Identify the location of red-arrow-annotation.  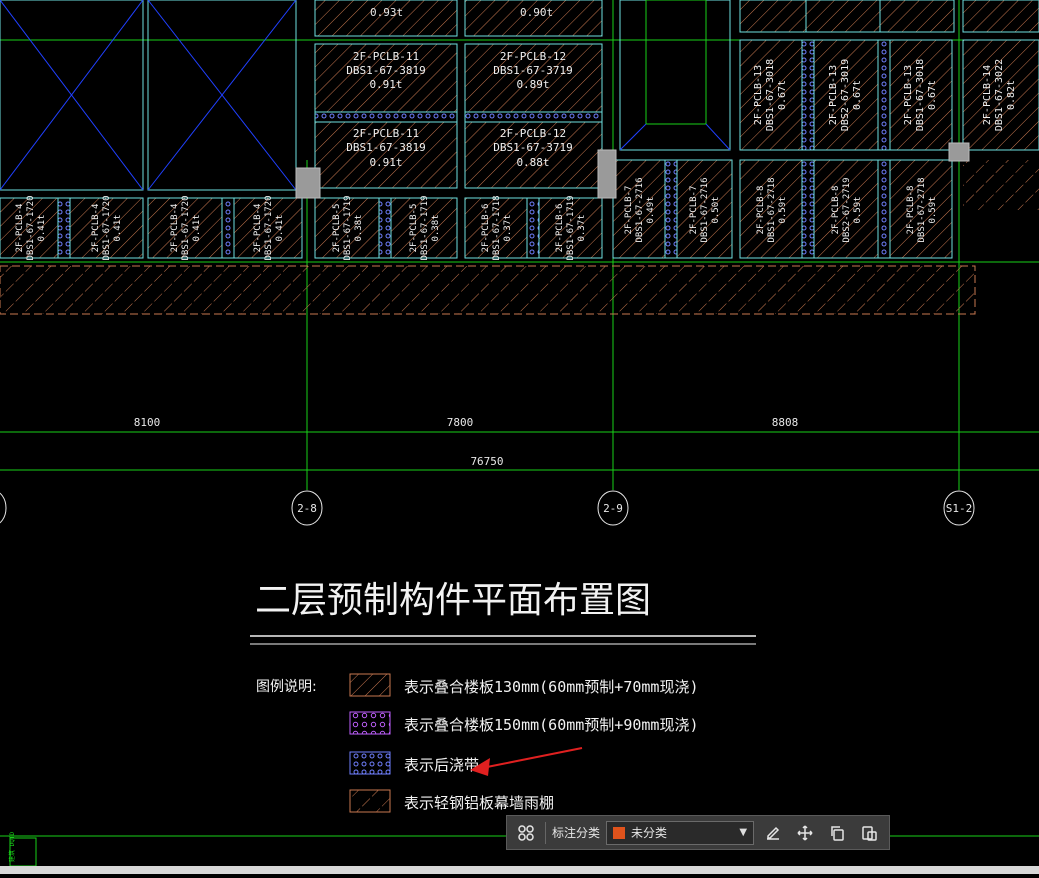
(526, 761).